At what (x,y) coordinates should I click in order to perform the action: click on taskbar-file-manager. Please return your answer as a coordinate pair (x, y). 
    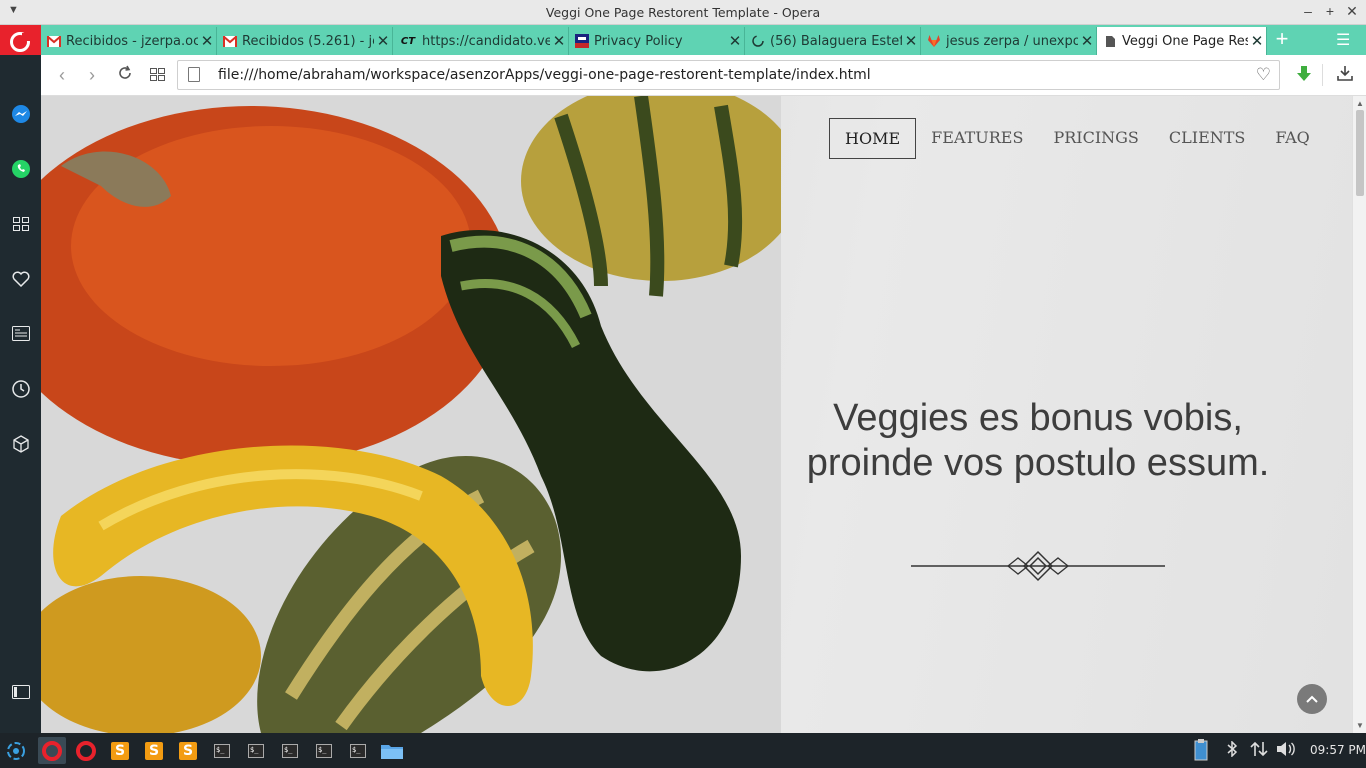
    Looking at the image, I should click on (392, 750).